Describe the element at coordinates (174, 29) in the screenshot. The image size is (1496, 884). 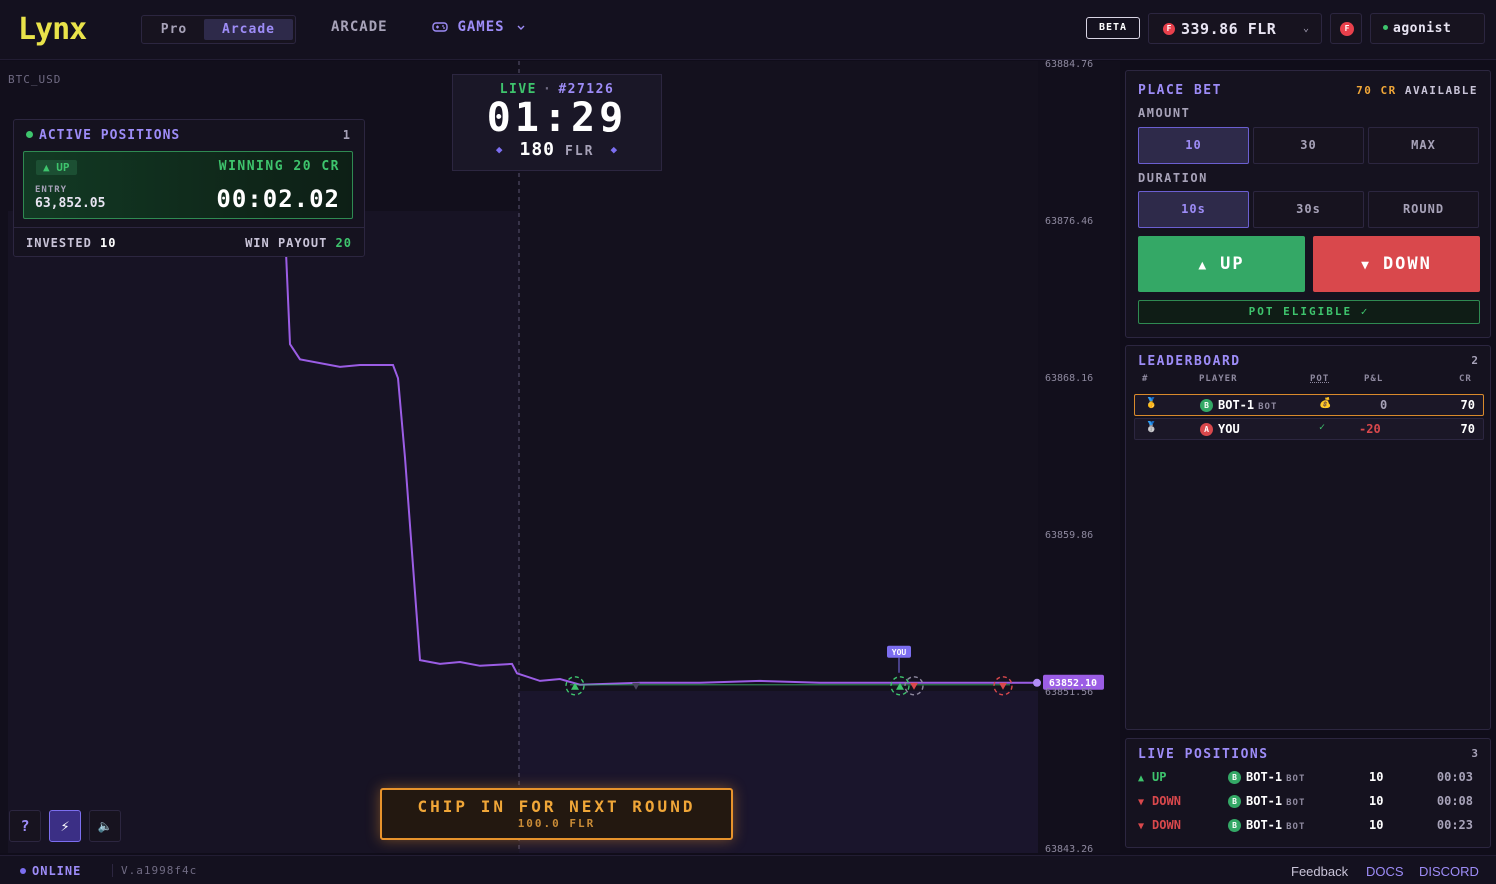
I see `mode-pro-option: Pro` at that location.